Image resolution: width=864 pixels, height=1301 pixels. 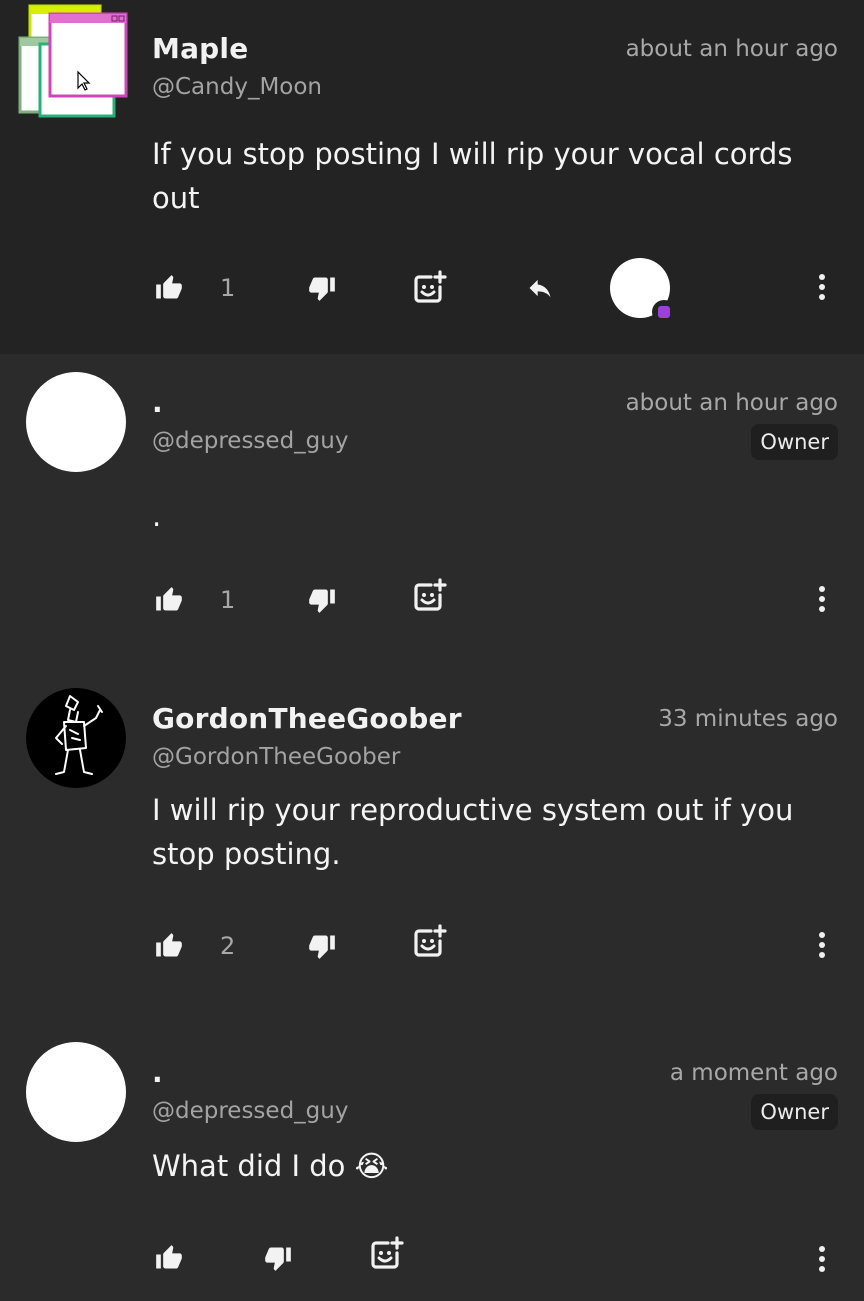 I want to click on reply-arrow-icon, so click(x=540, y=288).